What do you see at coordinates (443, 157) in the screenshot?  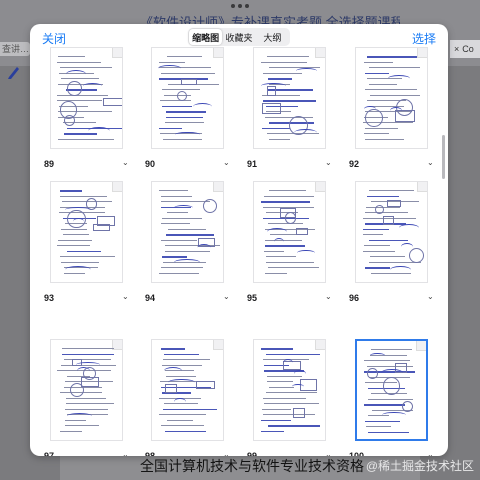 I see `scrollbar` at bounding box center [443, 157].